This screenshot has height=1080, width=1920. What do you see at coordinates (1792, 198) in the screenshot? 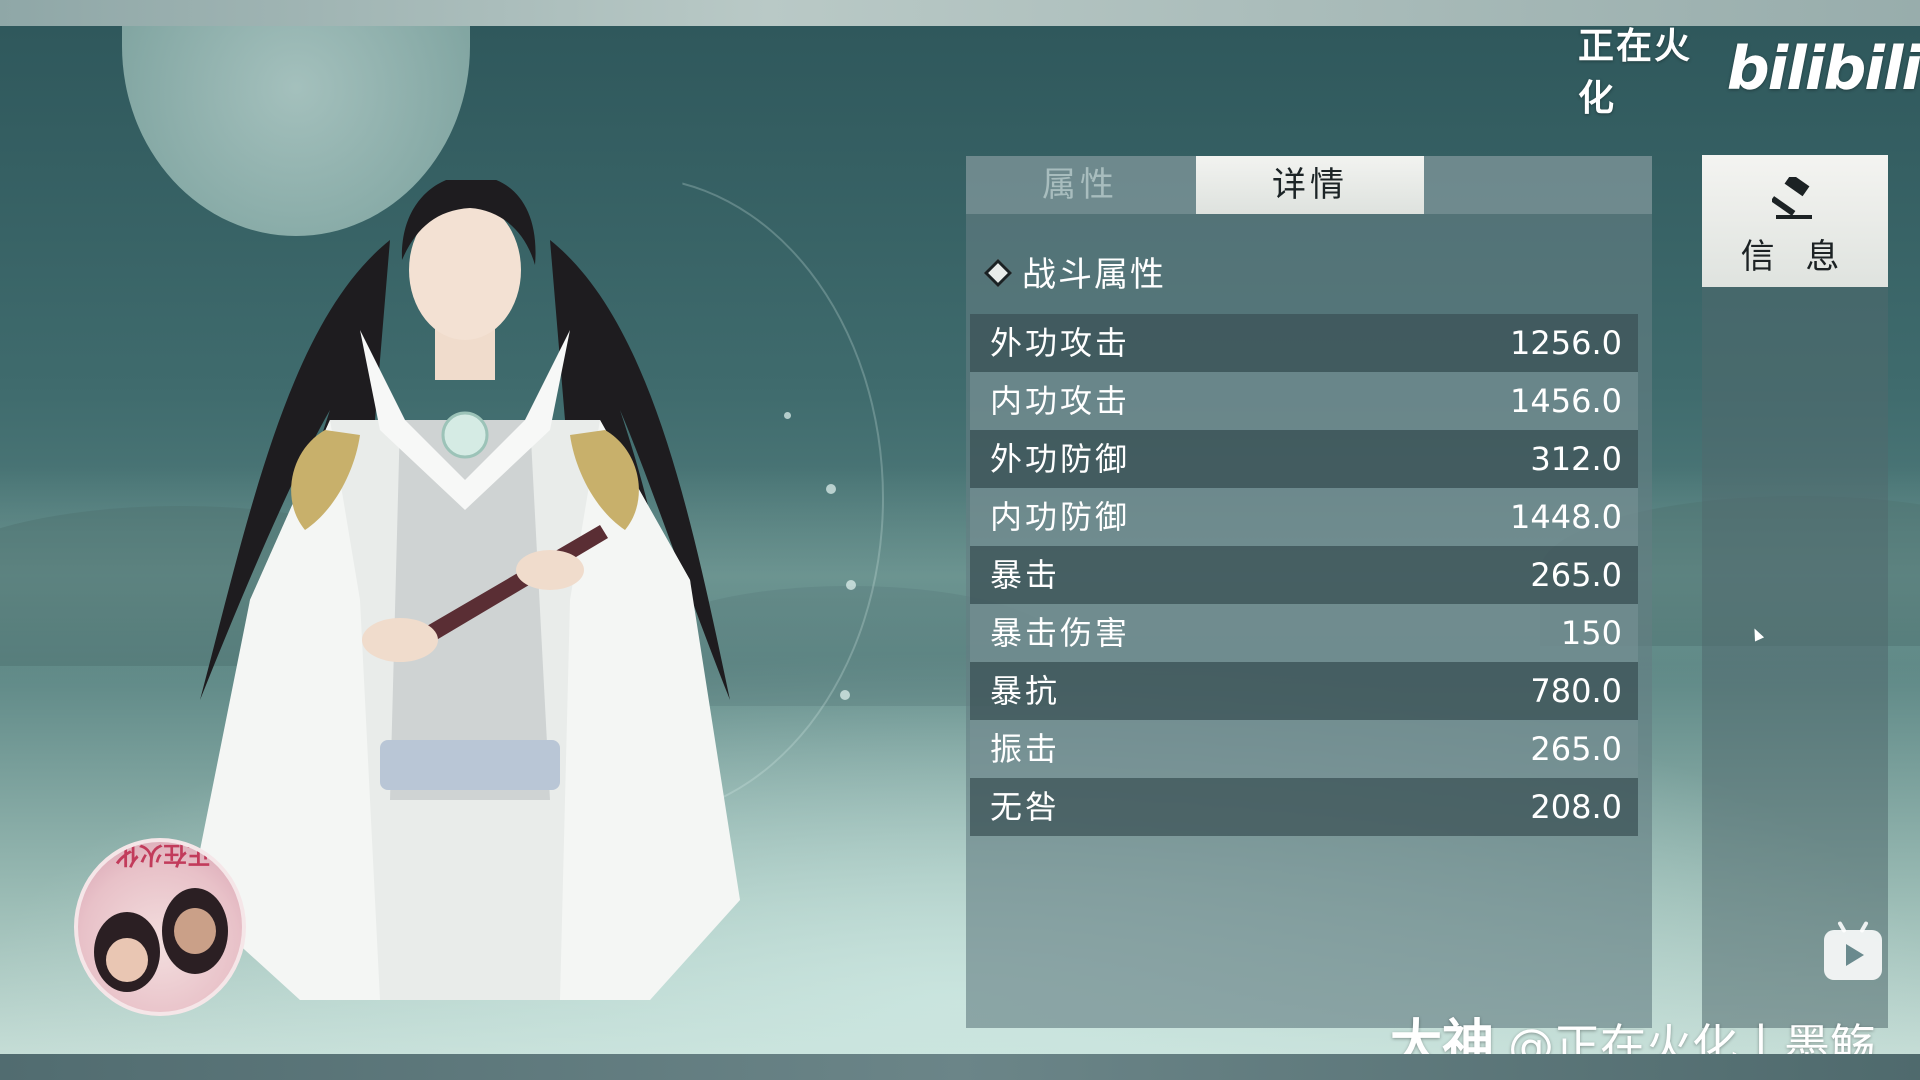
I see `hammer-icon` at bounding box center [1792, 198].